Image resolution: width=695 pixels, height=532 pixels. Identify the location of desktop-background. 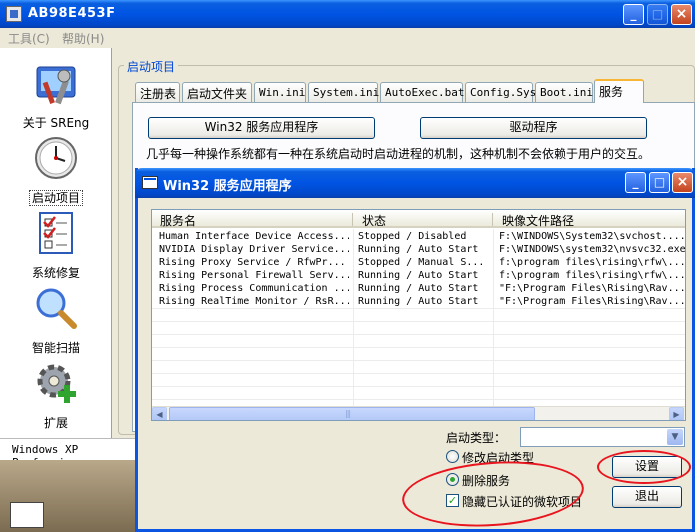
(70, 496).